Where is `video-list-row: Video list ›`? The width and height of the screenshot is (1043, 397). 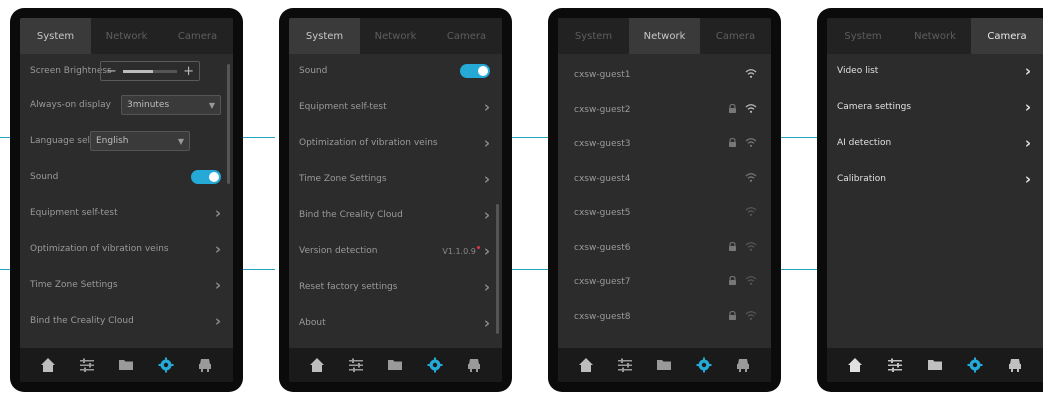
video-list-row: Video list › is located at coordinates (935, 71).